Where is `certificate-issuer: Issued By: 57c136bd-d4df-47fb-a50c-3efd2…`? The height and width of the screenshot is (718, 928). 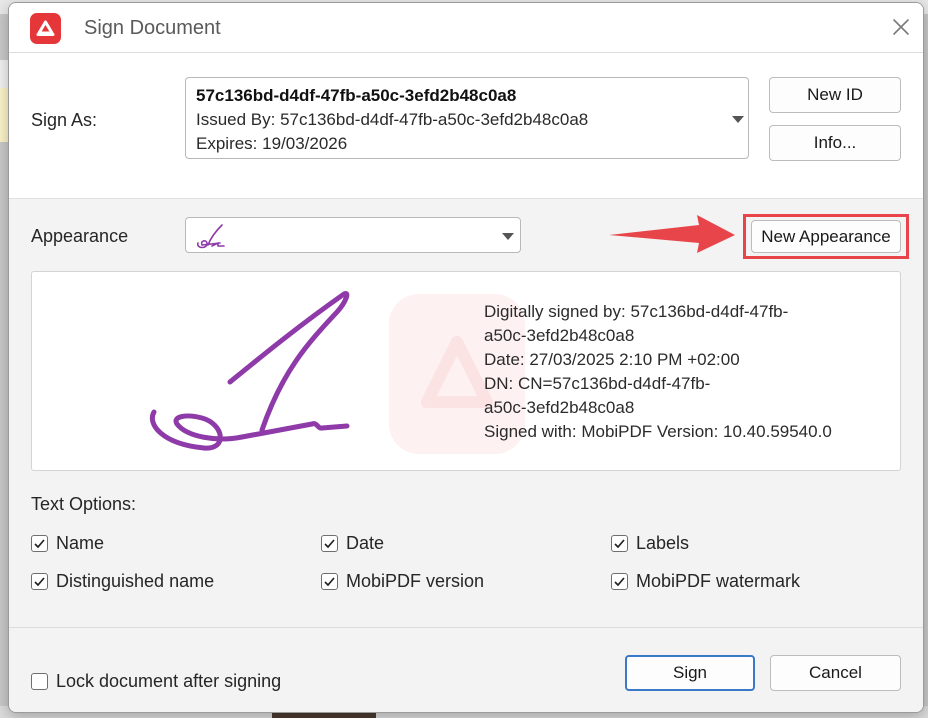 certificate-issuer: Issued By: 57c136bd-d4df-47fb-a50c-3efd2… is located at coordinates (392, 119).